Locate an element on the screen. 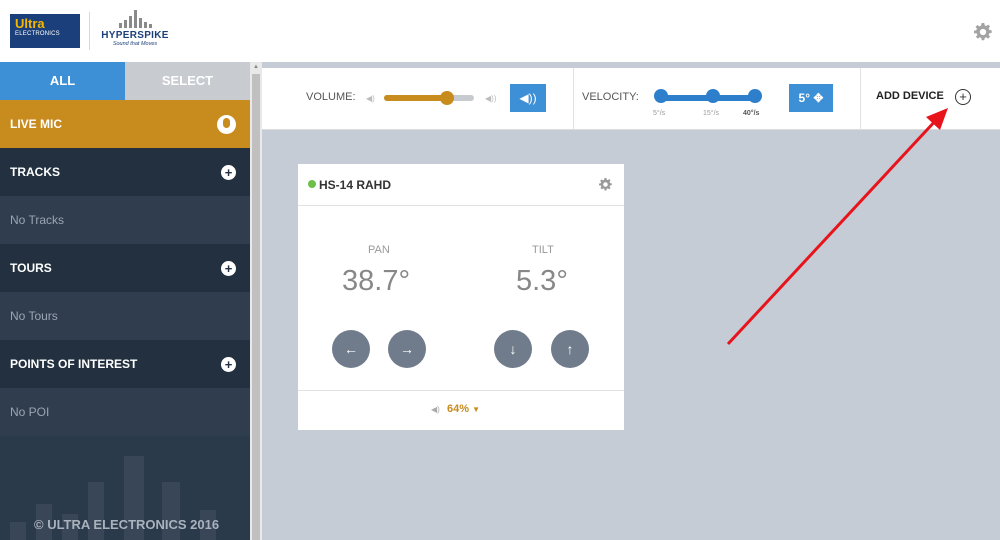 The image size is (1000, 540). sidebar-scrollbar: ▲ is located at coordinates (256, 301).